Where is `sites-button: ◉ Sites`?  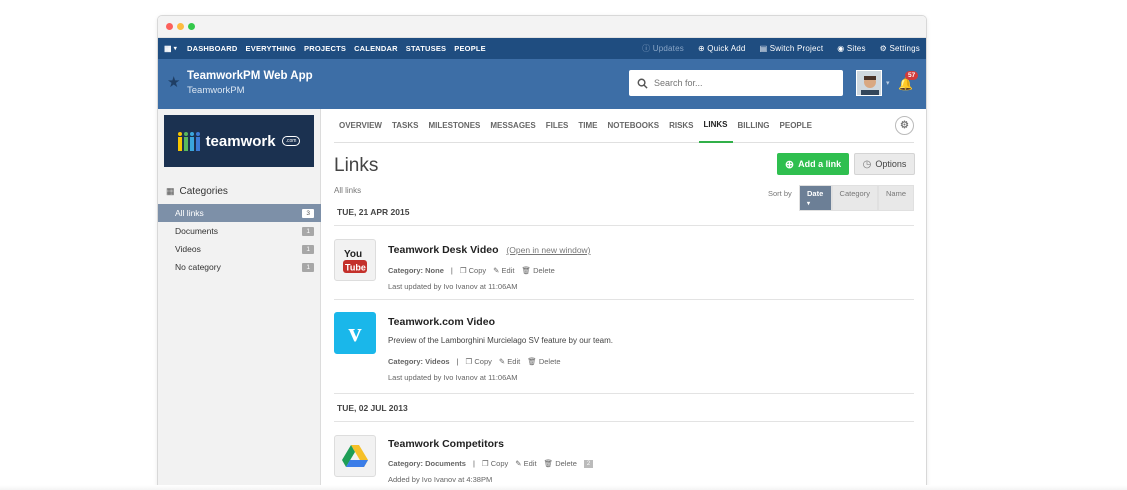
sites-button: ◉ Sites is located at coordinates (851, 48).